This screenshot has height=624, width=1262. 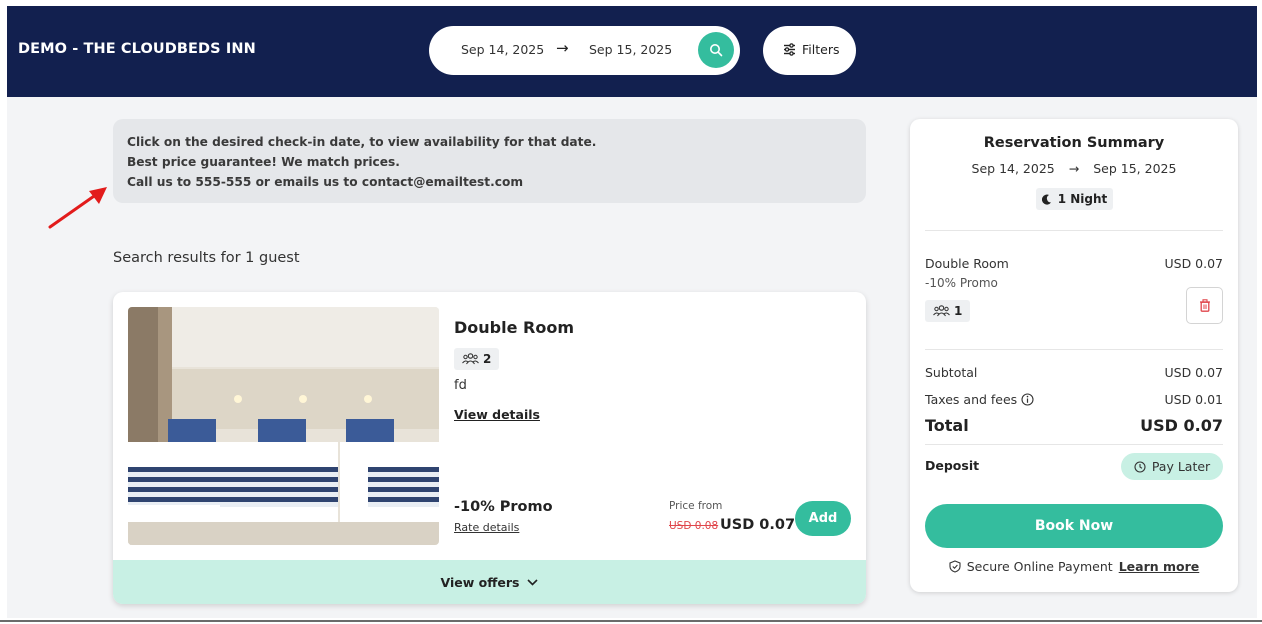 What do you see at coordinates (1193, 372) in the screenshot?
I see `subtotal-value: USD 0.07` at bounding box center [1193, 372].